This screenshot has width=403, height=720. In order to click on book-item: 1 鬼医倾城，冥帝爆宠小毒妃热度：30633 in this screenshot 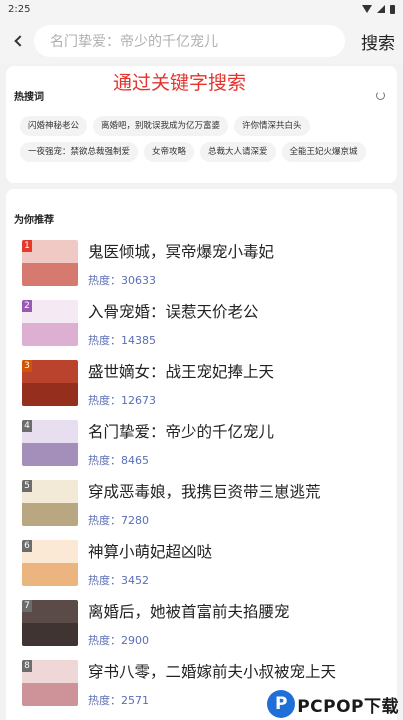, I will do `click(201, 270)`.